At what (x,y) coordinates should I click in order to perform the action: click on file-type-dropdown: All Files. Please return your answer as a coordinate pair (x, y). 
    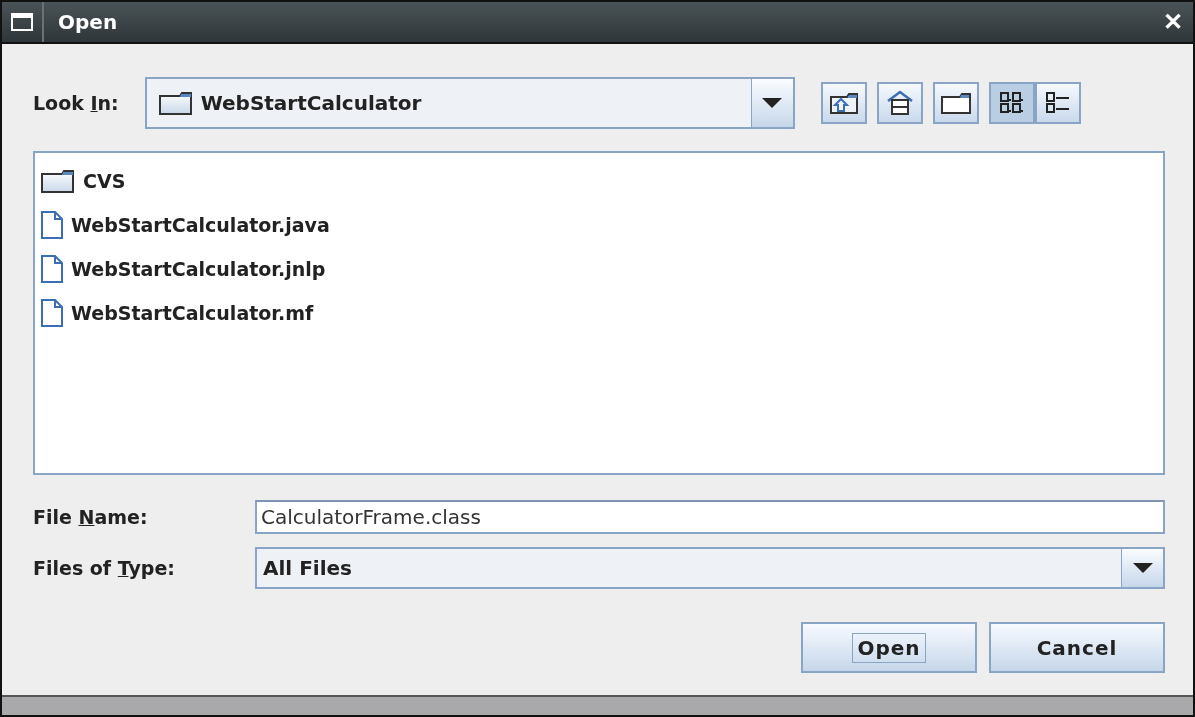
    Looking at the image, I should click on (710, 568).